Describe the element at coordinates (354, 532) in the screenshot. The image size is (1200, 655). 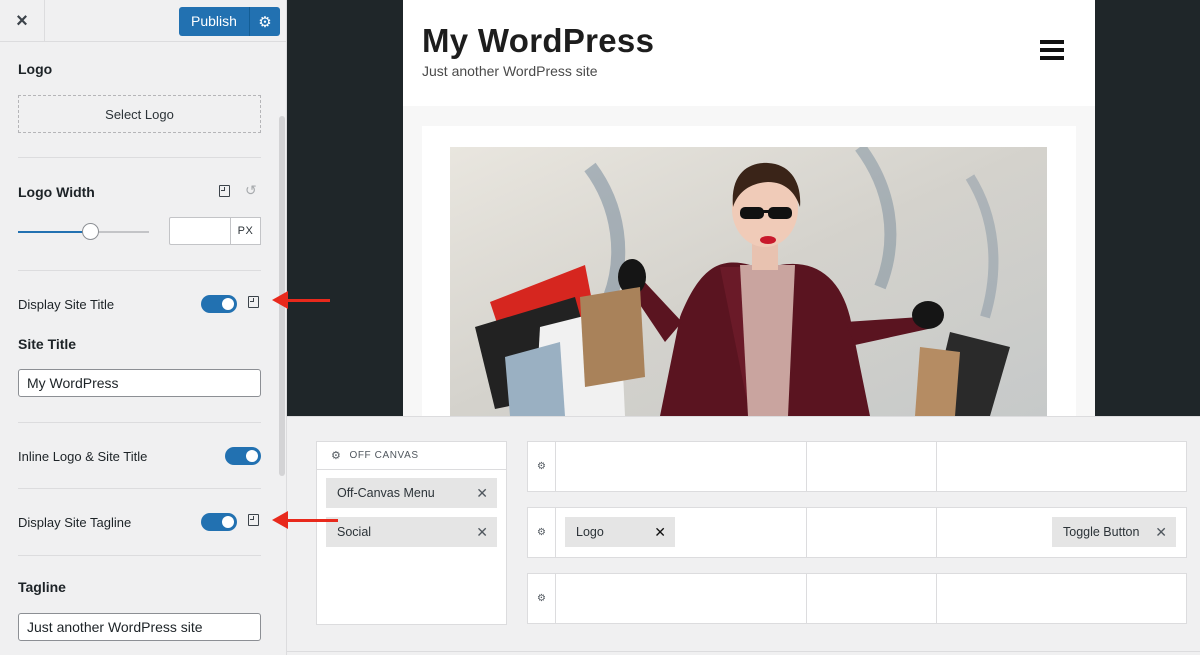
I see `item-label: Social` at that location.